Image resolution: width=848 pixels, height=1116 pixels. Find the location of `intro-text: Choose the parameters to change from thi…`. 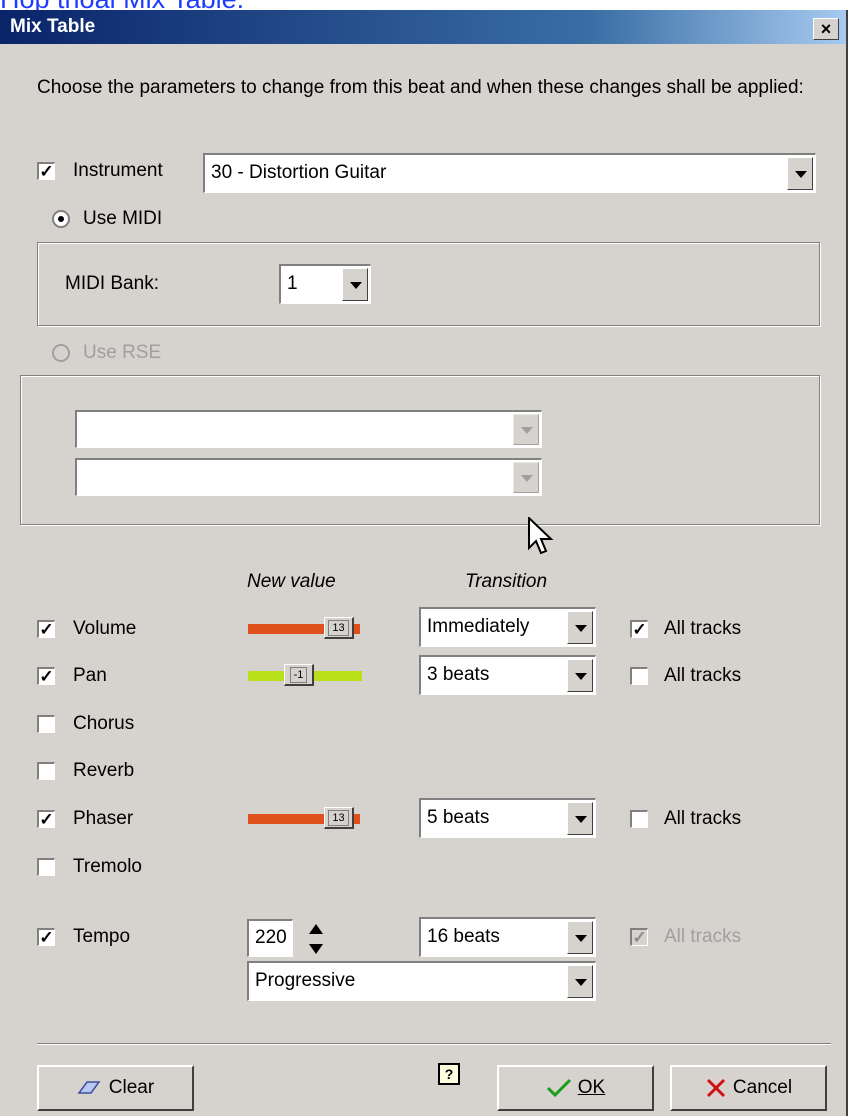

intro-text: Choose the parameters to change from thi… is located at coordinates (420, 87).